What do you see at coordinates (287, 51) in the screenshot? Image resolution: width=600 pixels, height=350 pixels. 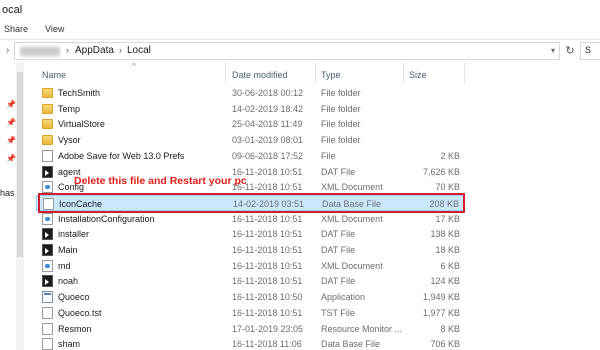 I see `address-bar: › AppData › Local ▾` at bounding box center [287, 51].